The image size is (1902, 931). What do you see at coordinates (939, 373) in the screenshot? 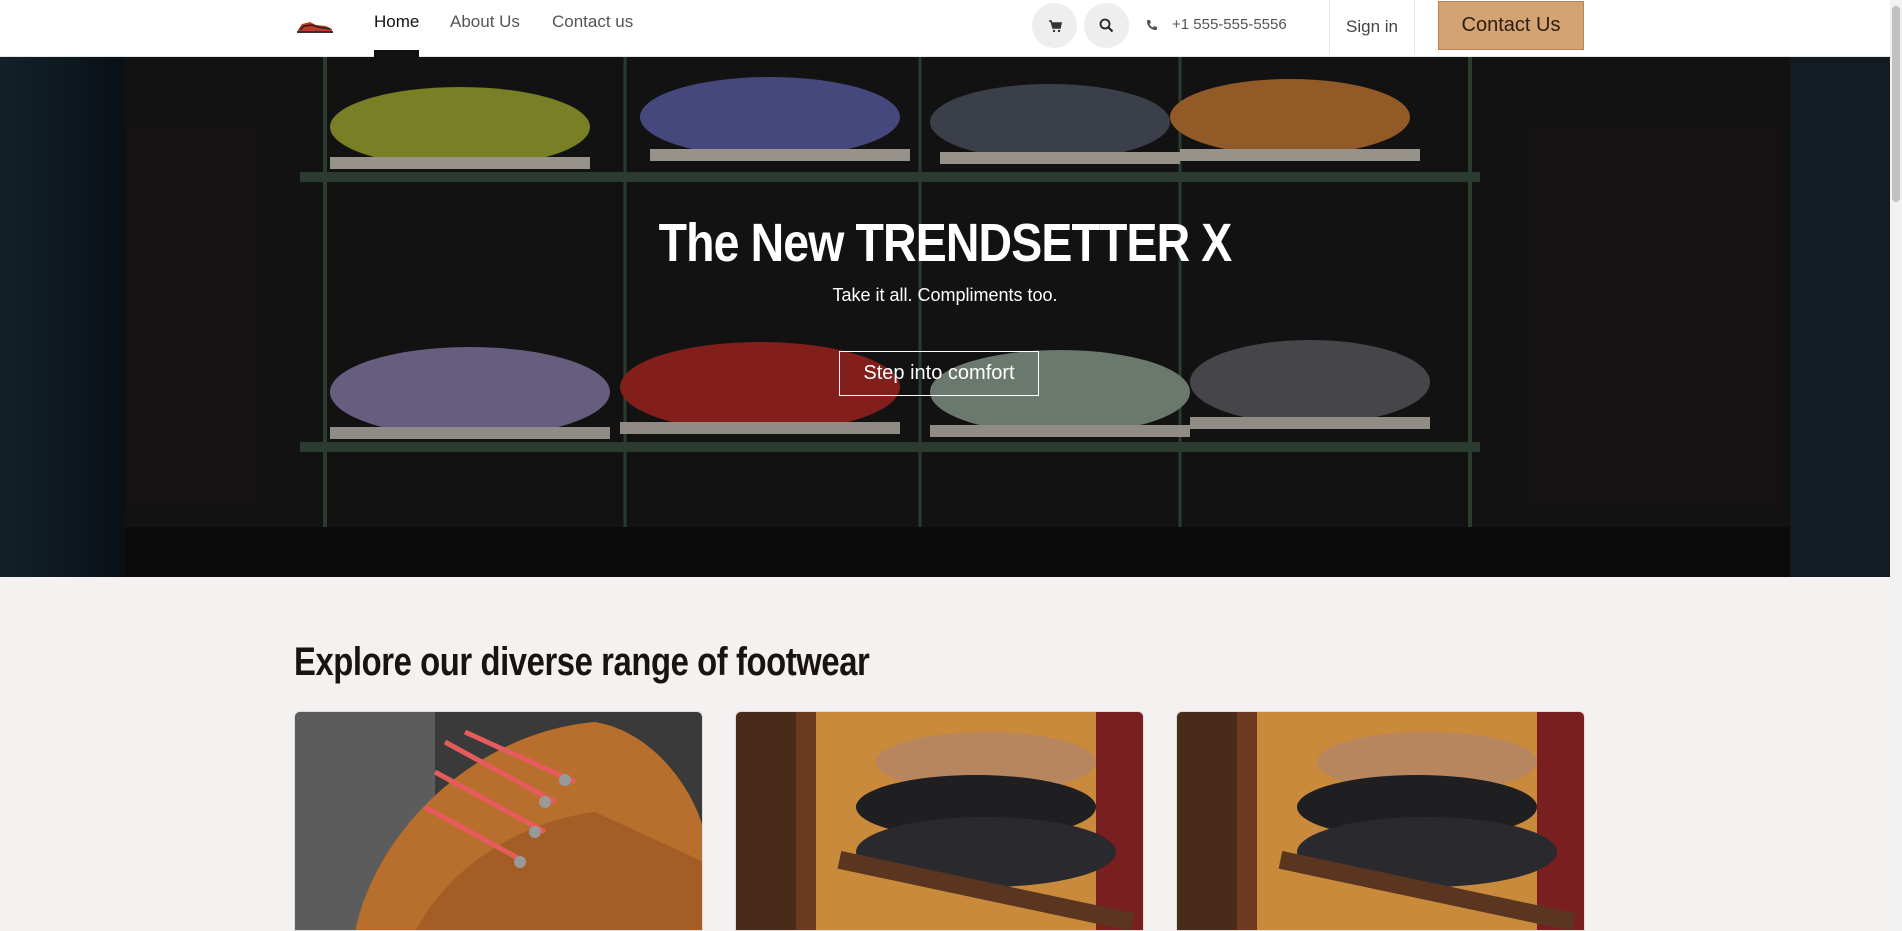
I see `hero-cta-button: Step into comfort` at bounding box center [939, 373].